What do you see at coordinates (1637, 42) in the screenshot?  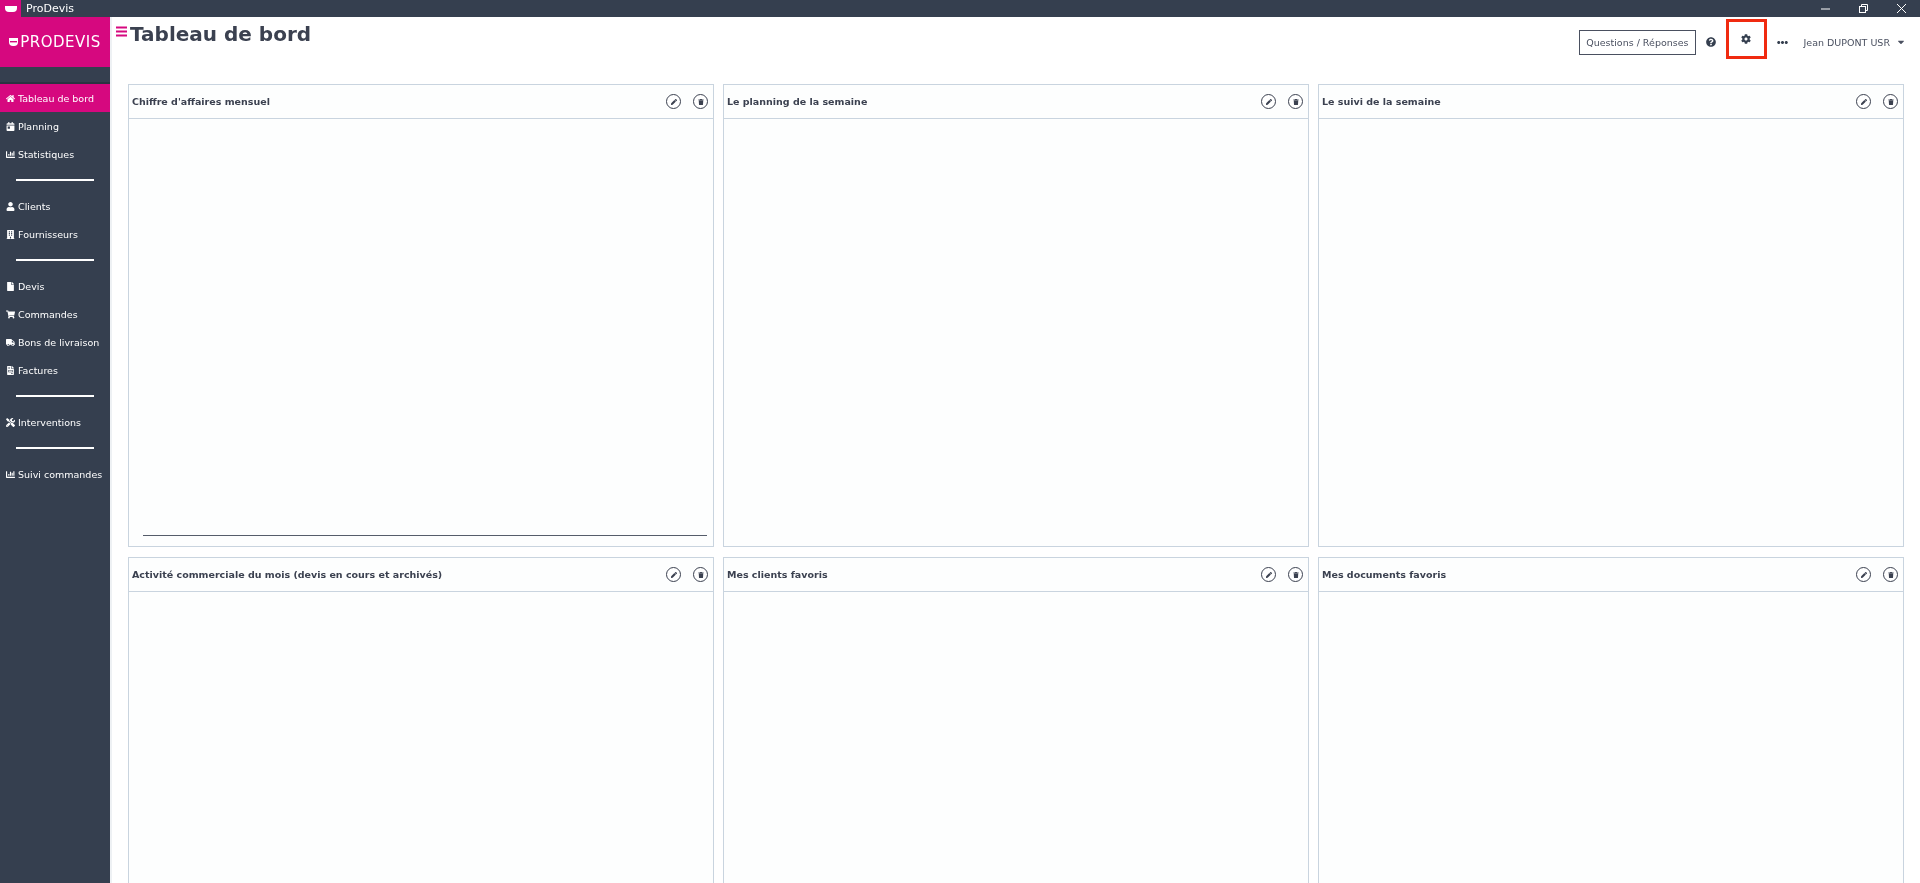 I see `faq-button: Questions / Réponses` at bounding box center [1637, 42].